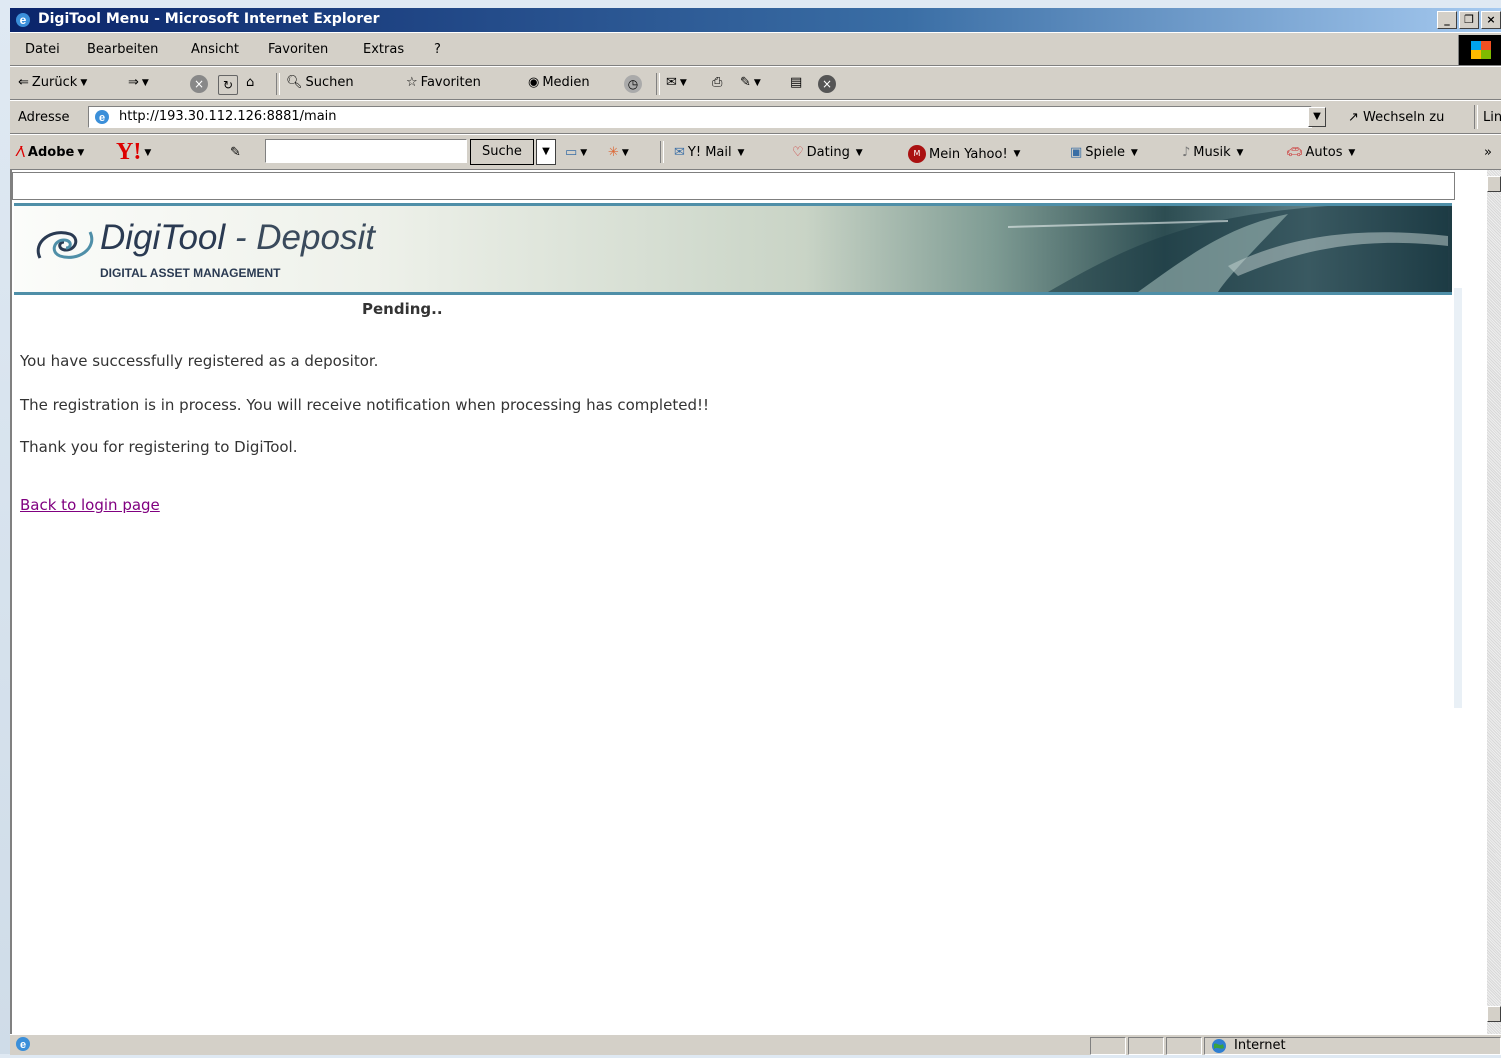  I want to click on go-arrow-icon: ↗, so click(1353, 117).